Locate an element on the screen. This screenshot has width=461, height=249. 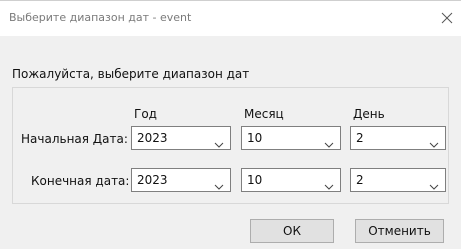
start-month-value: 10 is located at coordinates (255, 138).